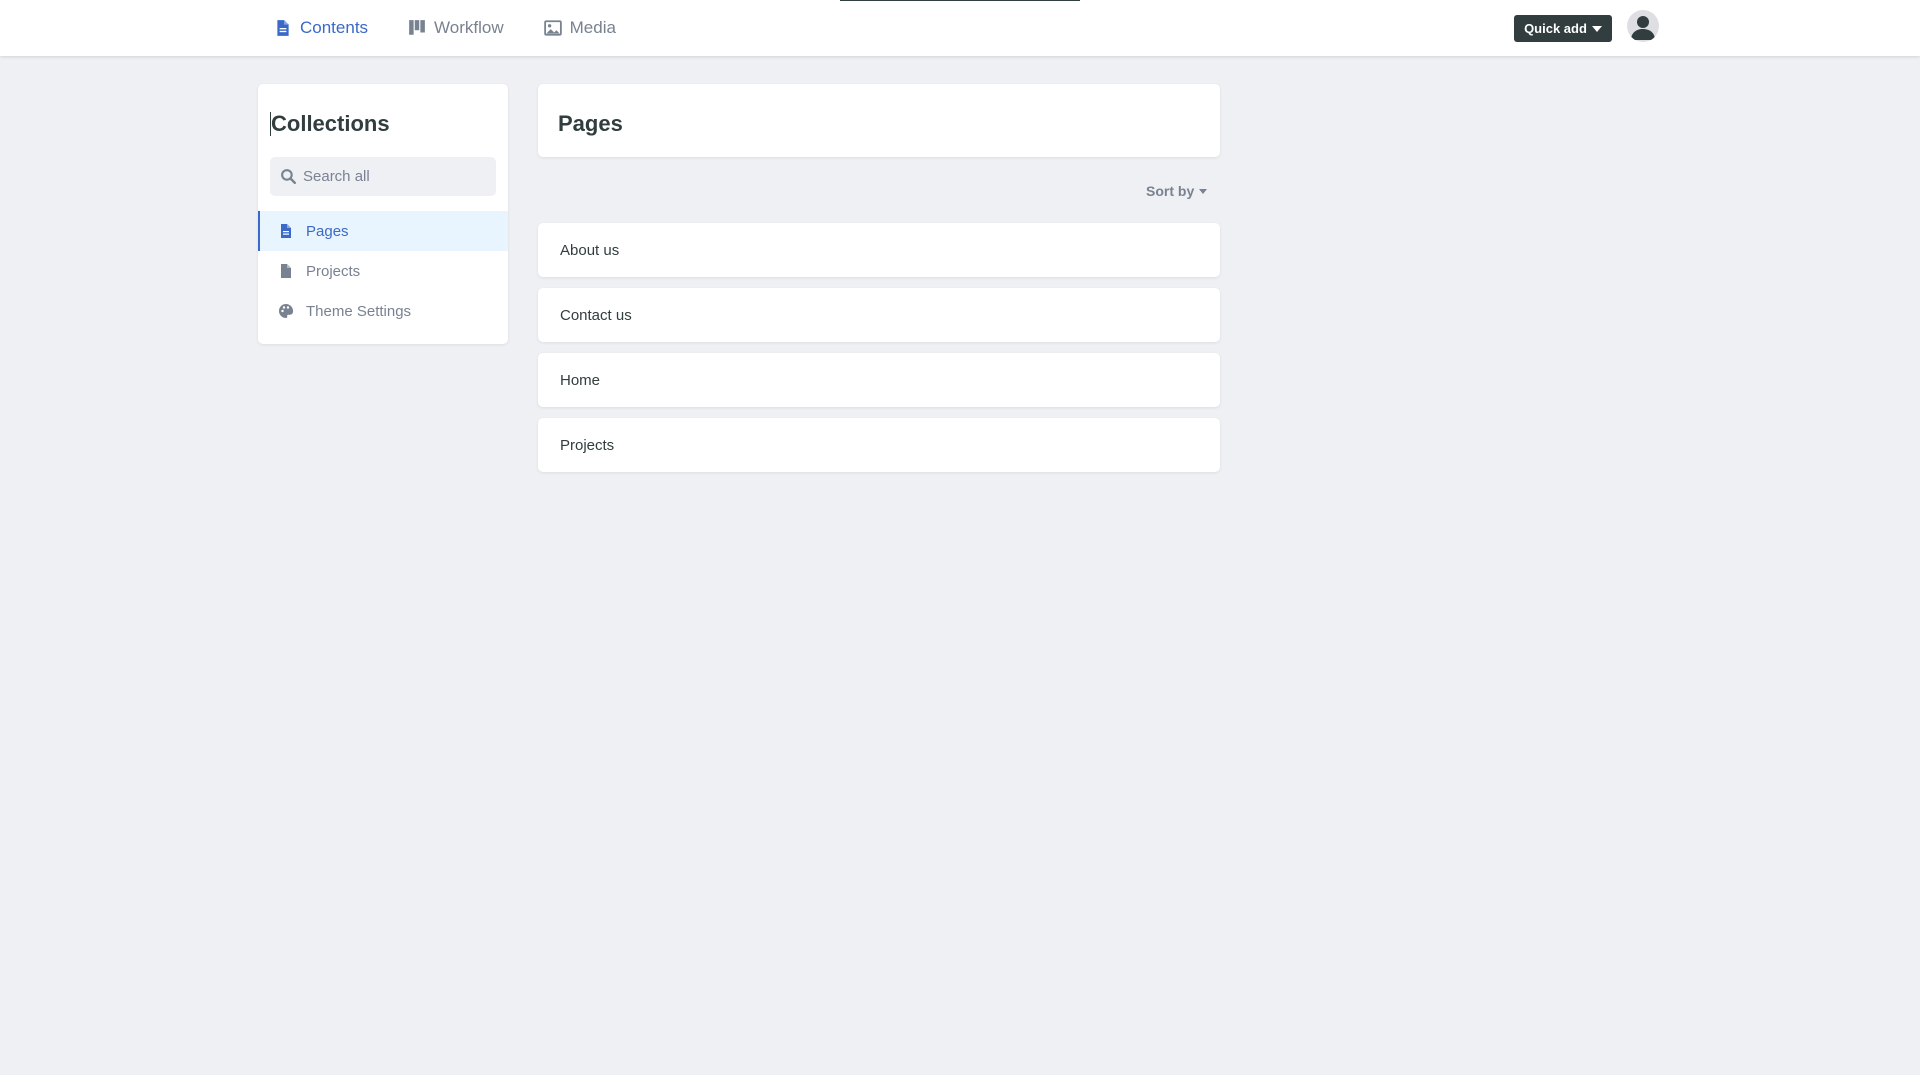  Describe the element at coordinates (879, 380) in the screenshot. I see `list-item: Home` at that location.